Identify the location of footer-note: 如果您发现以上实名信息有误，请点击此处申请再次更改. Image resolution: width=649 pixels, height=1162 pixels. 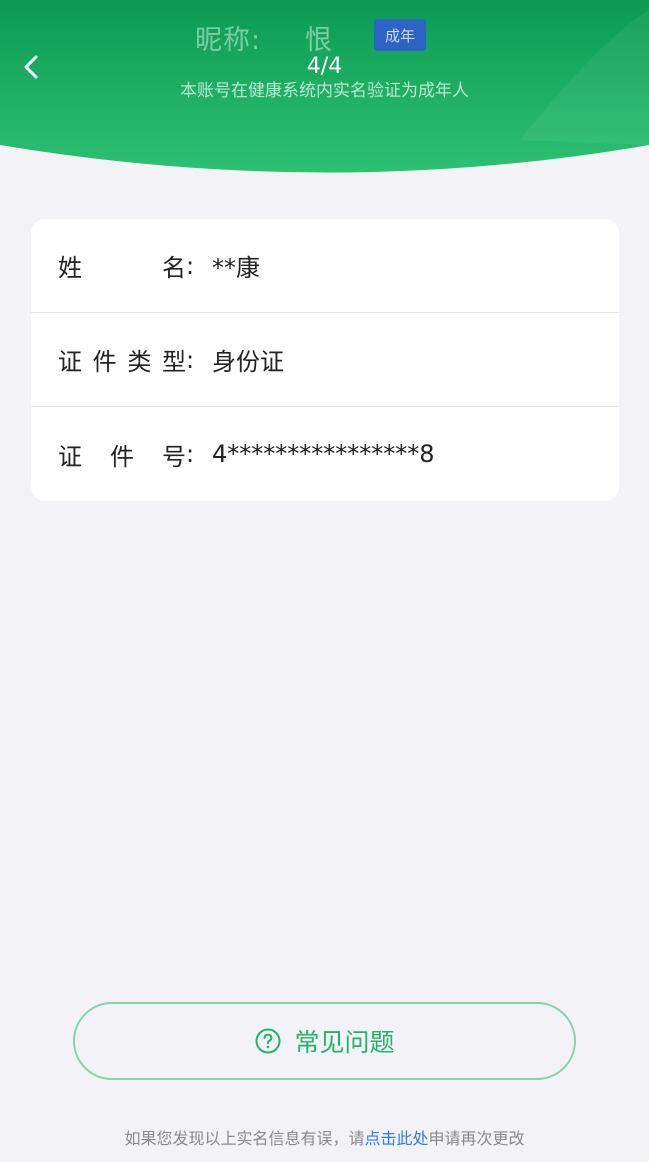
(324, 1137).